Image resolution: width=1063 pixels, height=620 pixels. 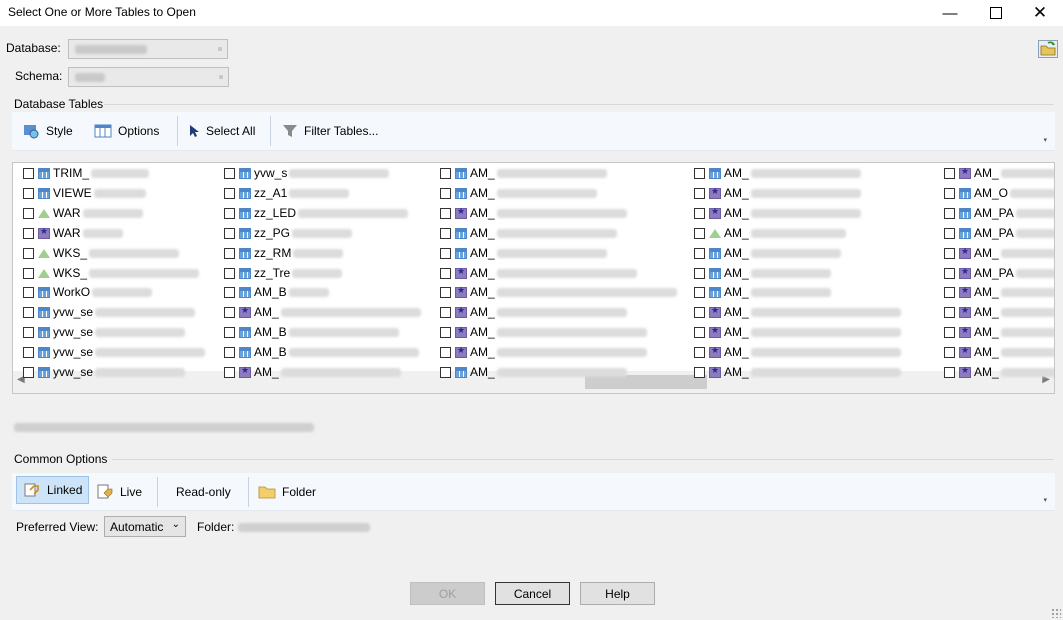 What do you see at coordinates (288, 233) in the screenshot?
I see `table-list-item: zz_PG` at bounding box center [288, 233].